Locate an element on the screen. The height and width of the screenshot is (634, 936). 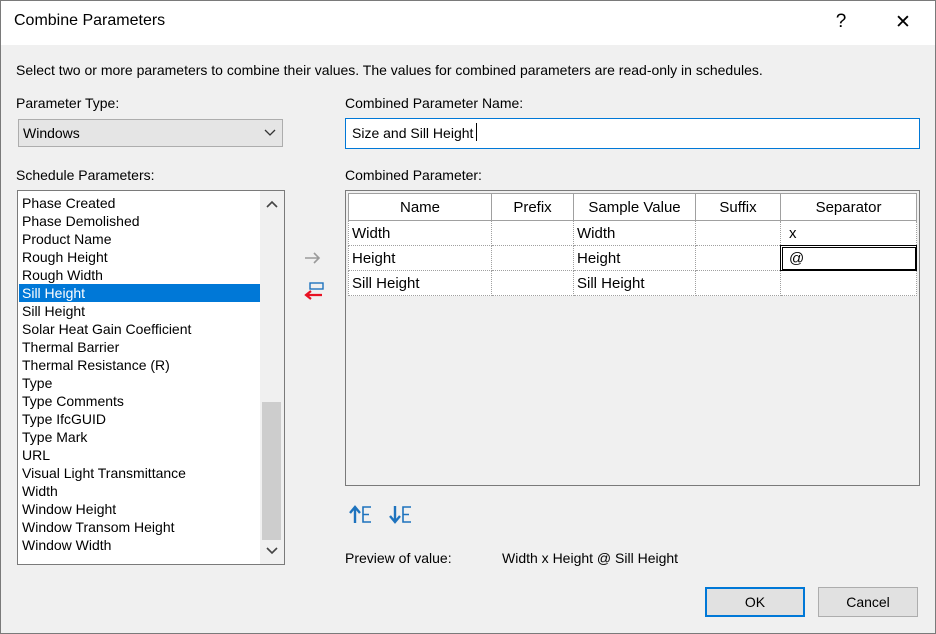
scroll-up-button is located at coordinates (272, 204).